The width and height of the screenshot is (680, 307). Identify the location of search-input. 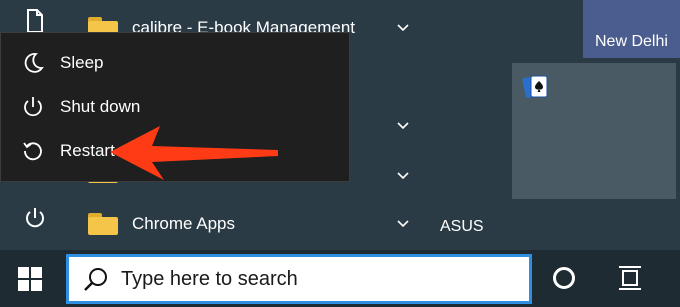
(311, 279).